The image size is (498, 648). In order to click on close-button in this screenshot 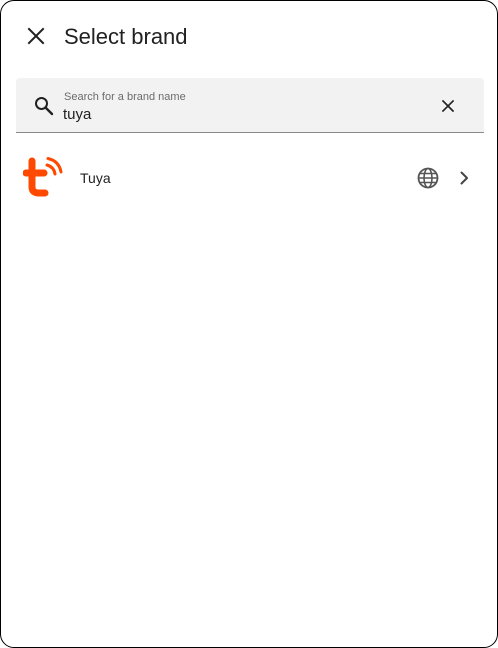, I will do `click(36, 36)`.